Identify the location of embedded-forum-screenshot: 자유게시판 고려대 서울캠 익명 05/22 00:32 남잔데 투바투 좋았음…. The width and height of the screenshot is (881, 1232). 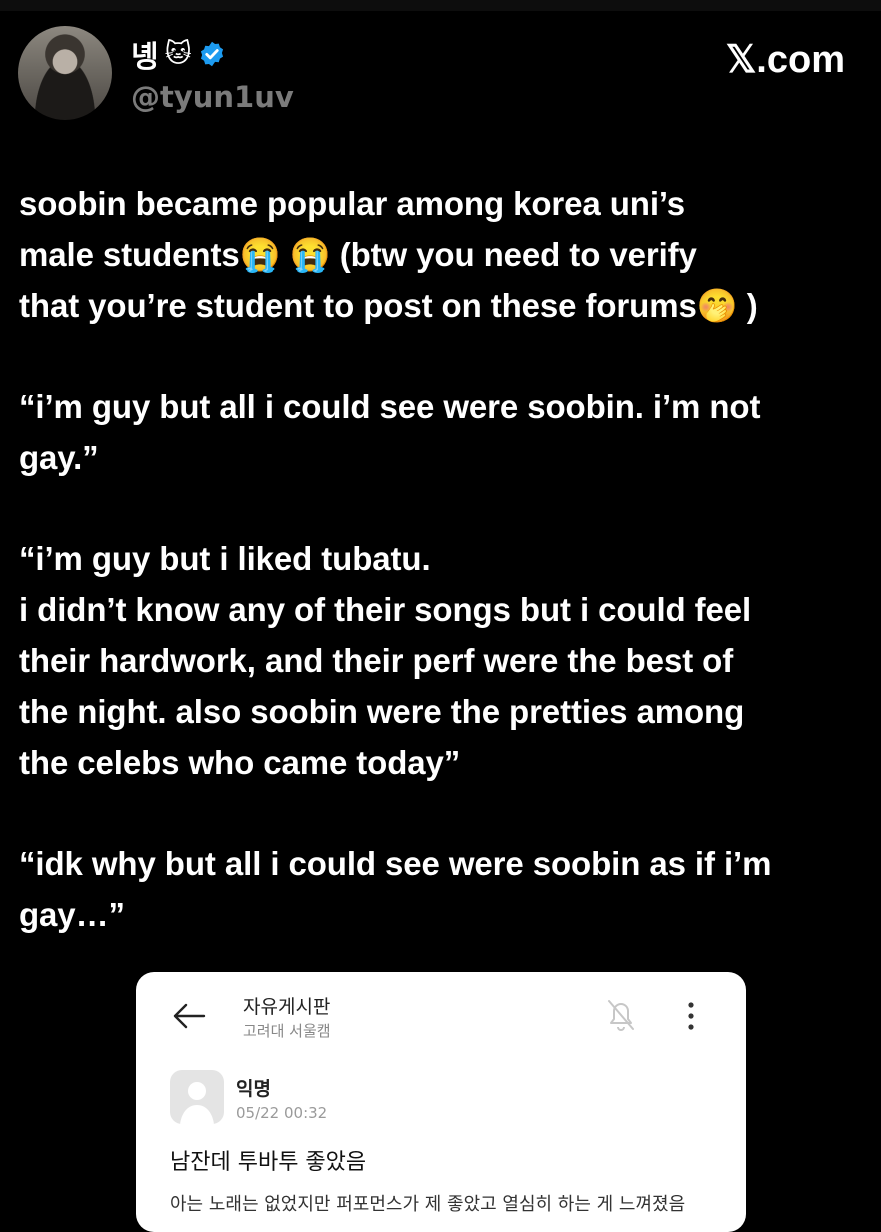
(441, 1102).